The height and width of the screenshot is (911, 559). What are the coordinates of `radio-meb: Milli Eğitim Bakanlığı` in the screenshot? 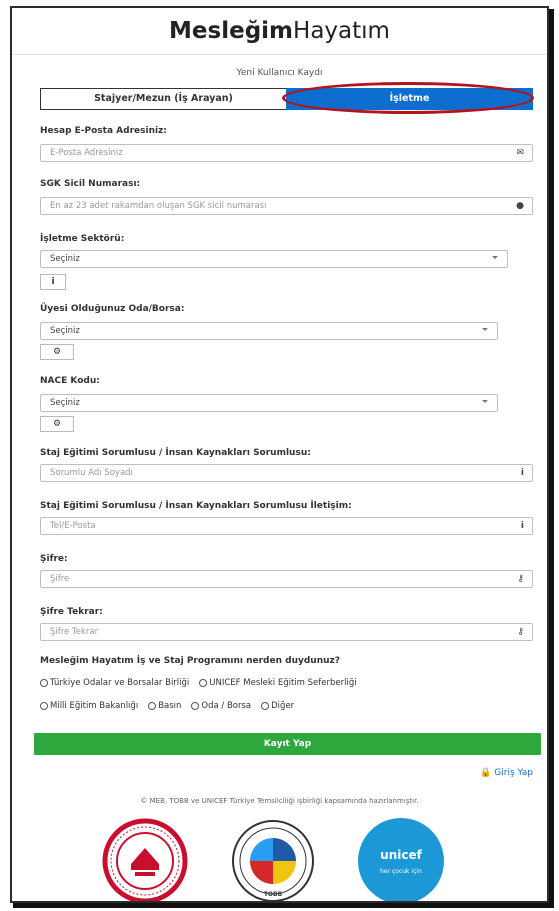 It's located at (89, 706).